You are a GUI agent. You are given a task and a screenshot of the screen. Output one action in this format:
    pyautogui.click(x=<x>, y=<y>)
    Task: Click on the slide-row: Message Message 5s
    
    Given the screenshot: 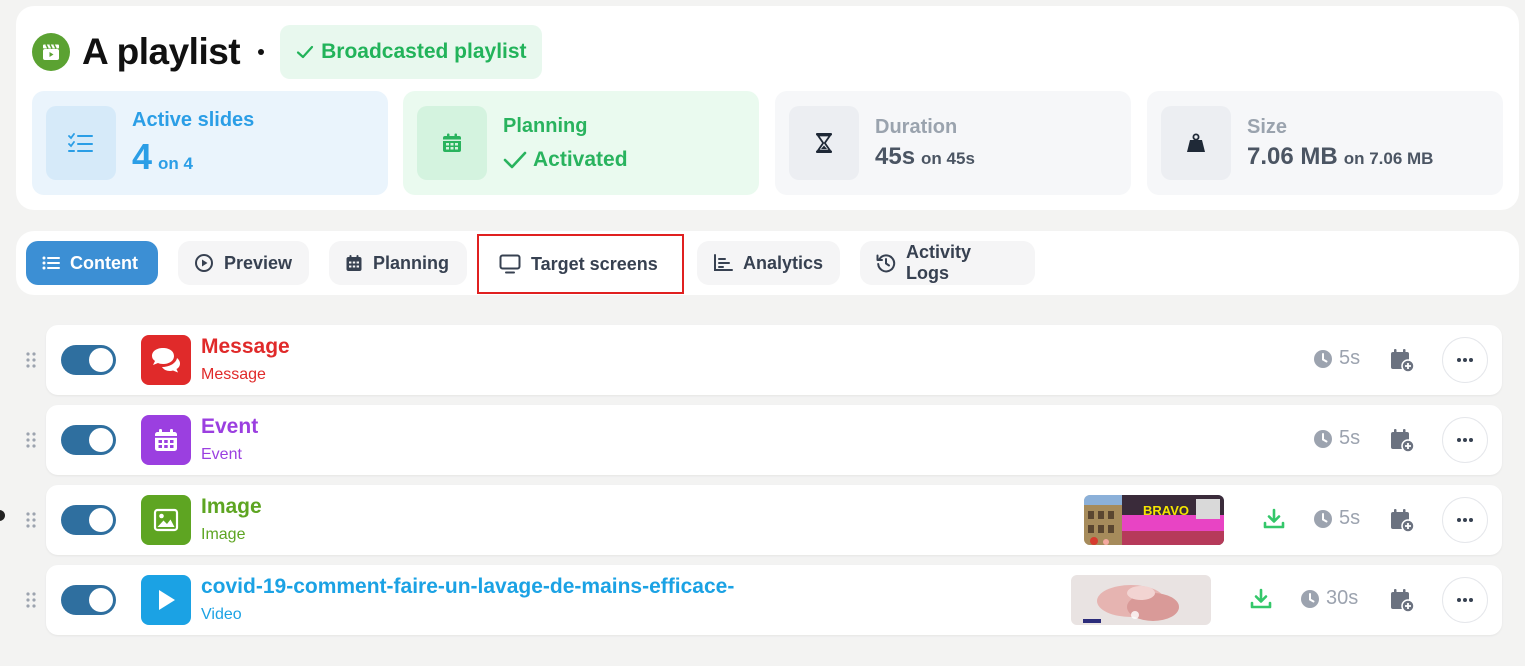 What is the action you would take?
    pyautogui.click(x=774, y=360)
    